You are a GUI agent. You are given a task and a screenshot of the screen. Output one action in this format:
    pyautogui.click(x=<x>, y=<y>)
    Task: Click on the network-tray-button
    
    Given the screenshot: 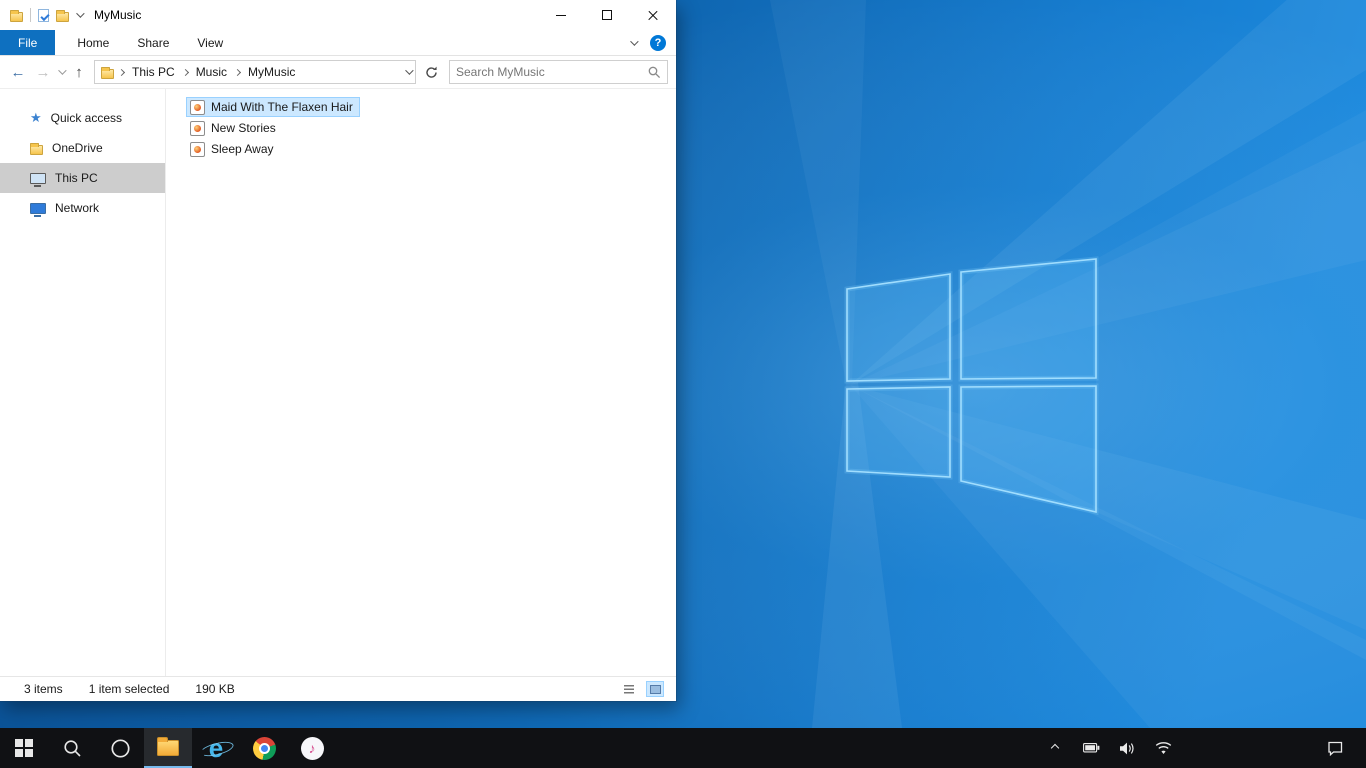 What is the action you would take?
    pyautogui.click(x=1163, y=748)
    